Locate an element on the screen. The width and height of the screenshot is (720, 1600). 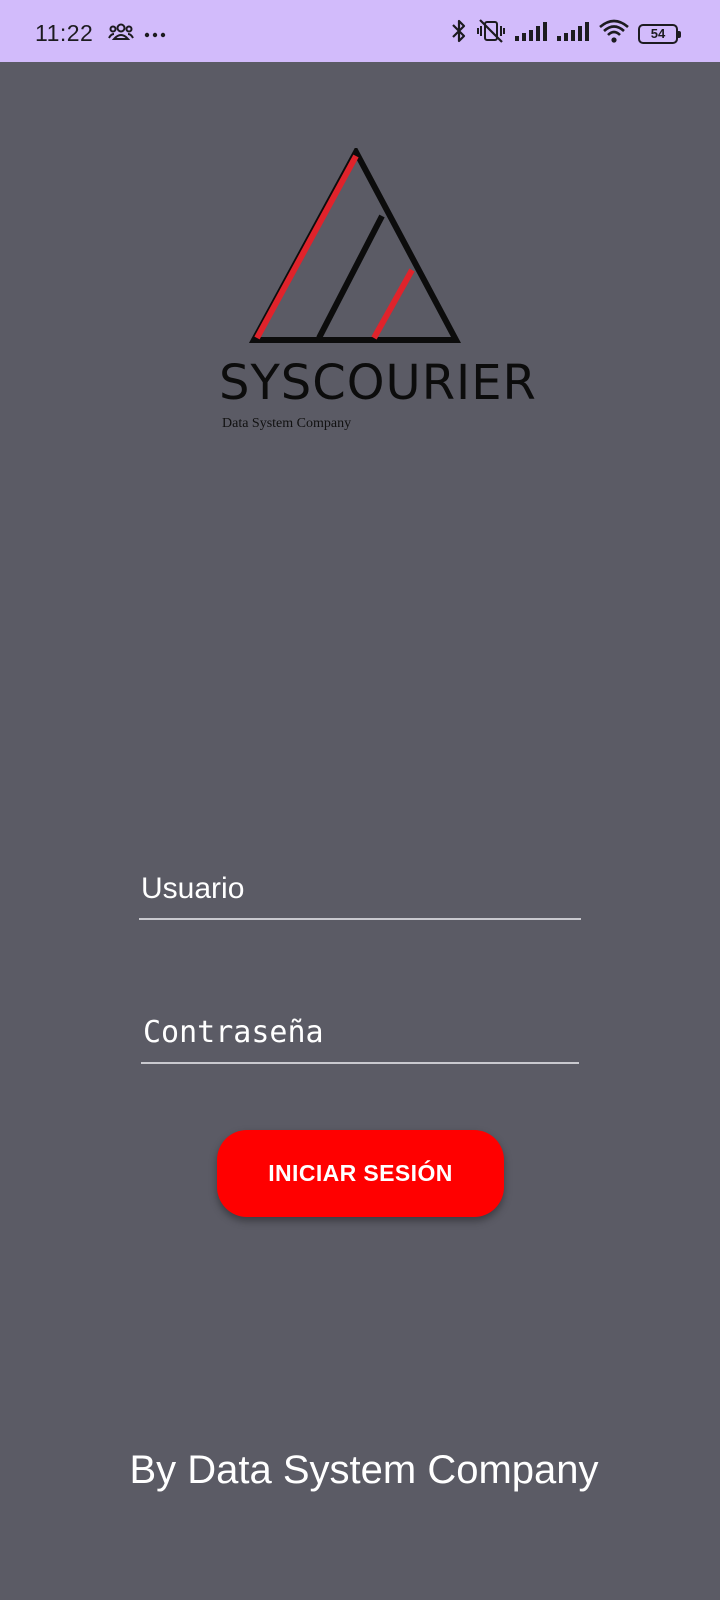
vibrate-off-icon is located at coordinates (491, 33).